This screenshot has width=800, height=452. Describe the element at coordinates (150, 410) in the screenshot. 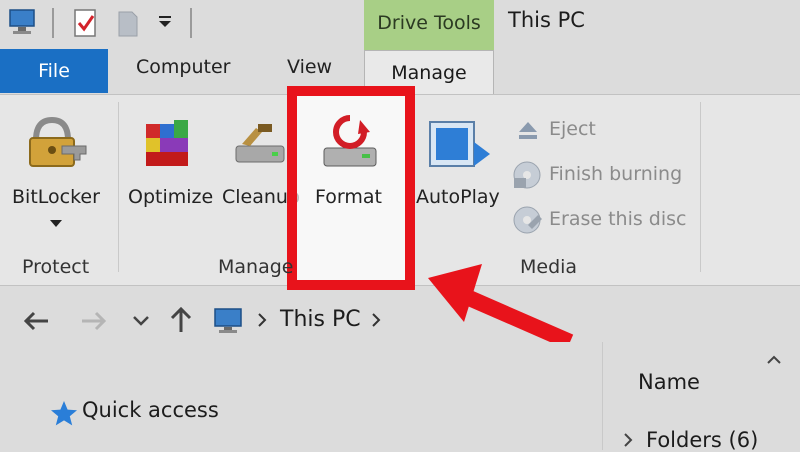

I see `quick-access-link: Quick access` at that location.